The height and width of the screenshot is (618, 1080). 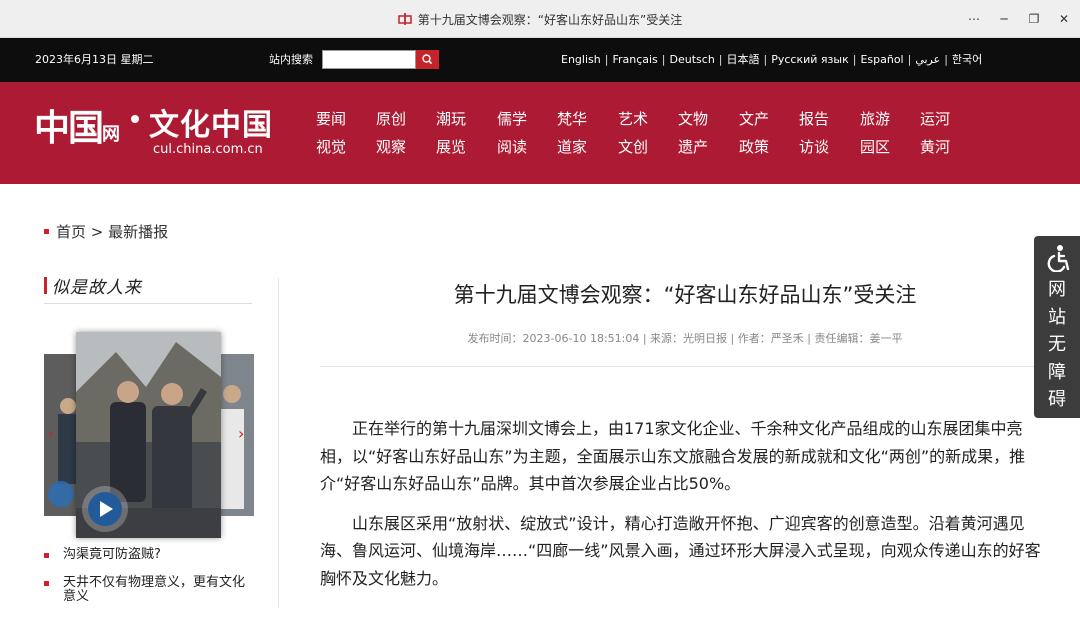 I want to click on nav-column: 潮玩 展览, so click(x=458, y=136).